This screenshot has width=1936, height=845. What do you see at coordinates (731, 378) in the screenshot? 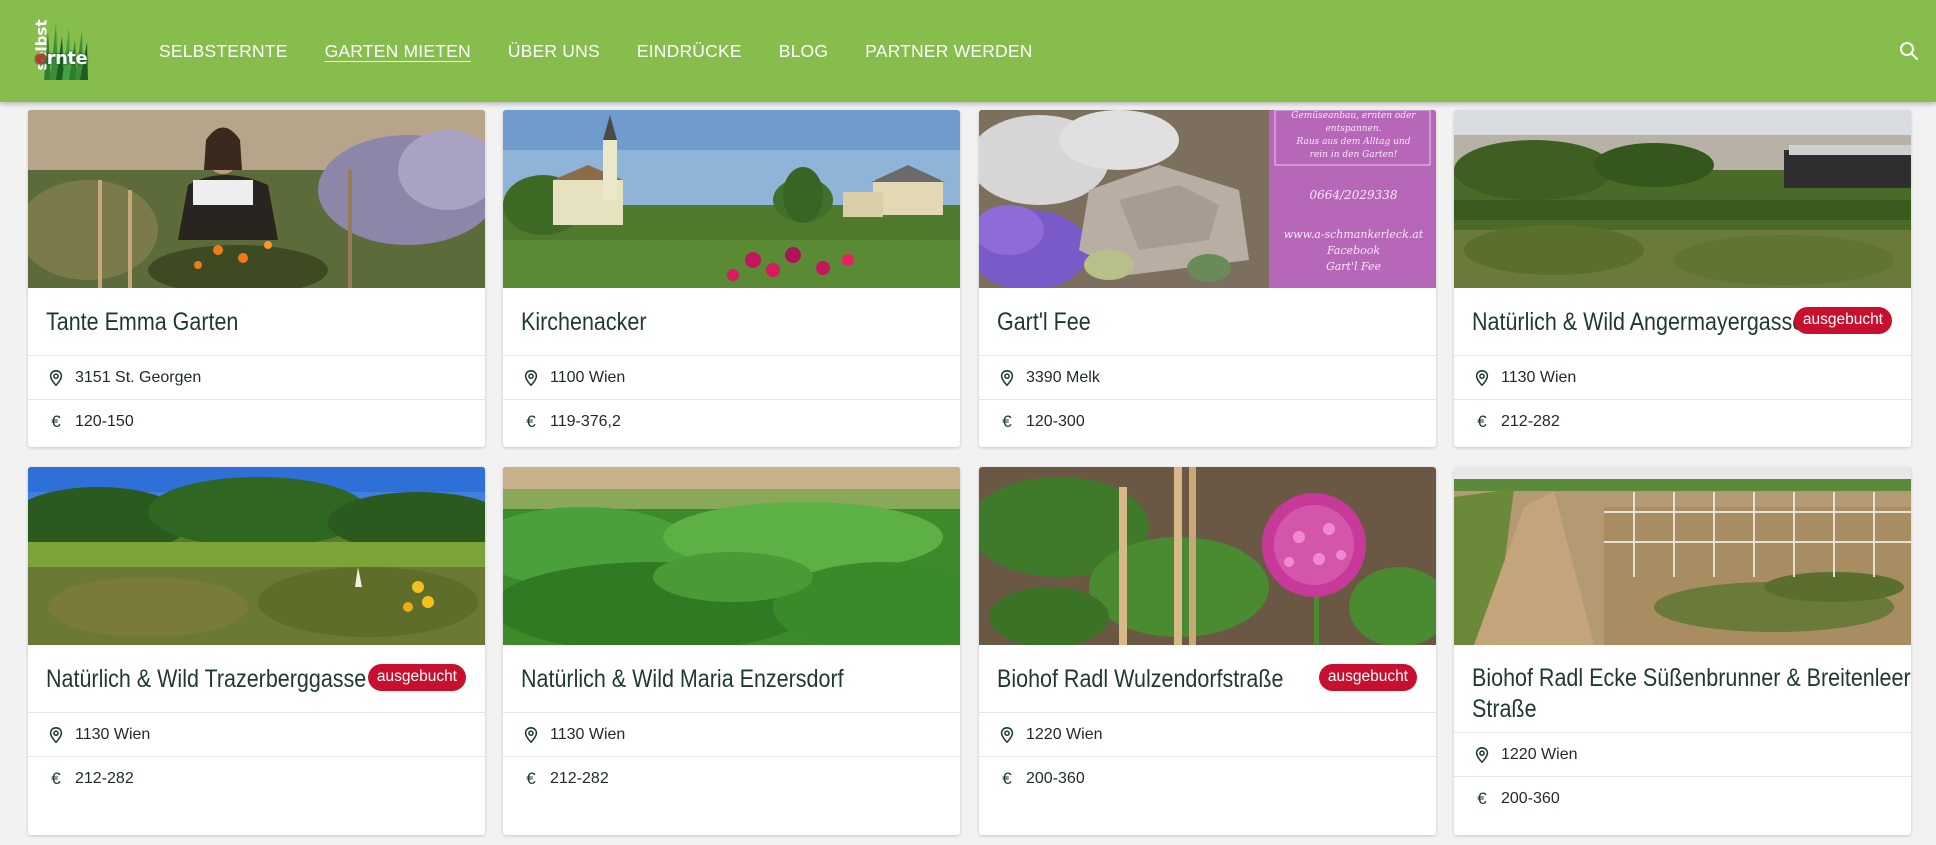
I see `location-row: 1100 Wien` at bounding box center [731, 378].